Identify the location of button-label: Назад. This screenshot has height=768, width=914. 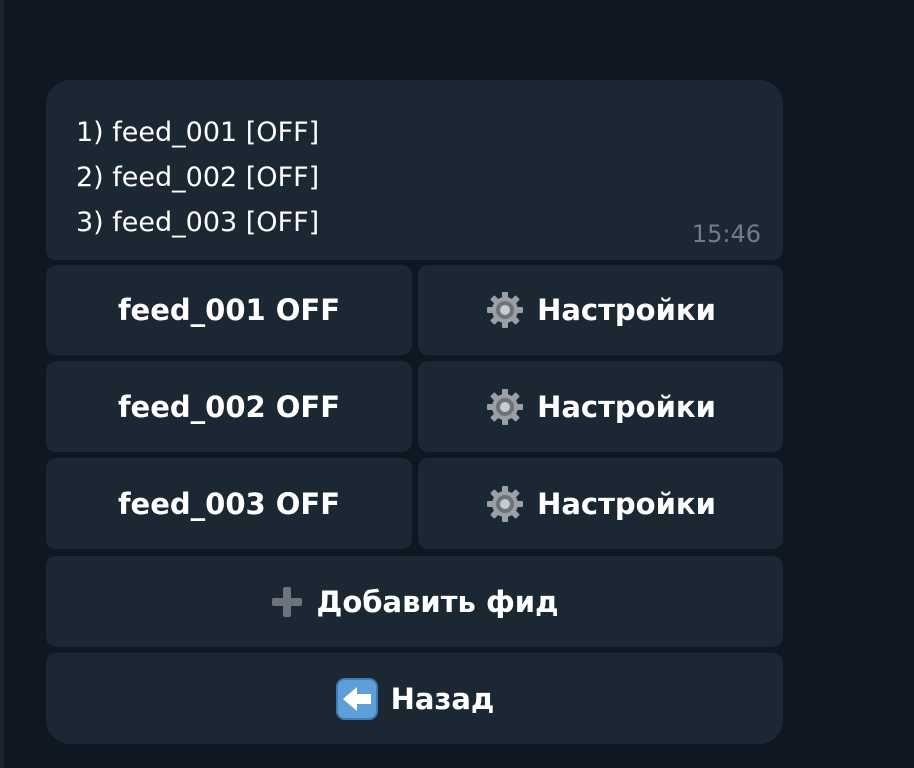
(442, 698).